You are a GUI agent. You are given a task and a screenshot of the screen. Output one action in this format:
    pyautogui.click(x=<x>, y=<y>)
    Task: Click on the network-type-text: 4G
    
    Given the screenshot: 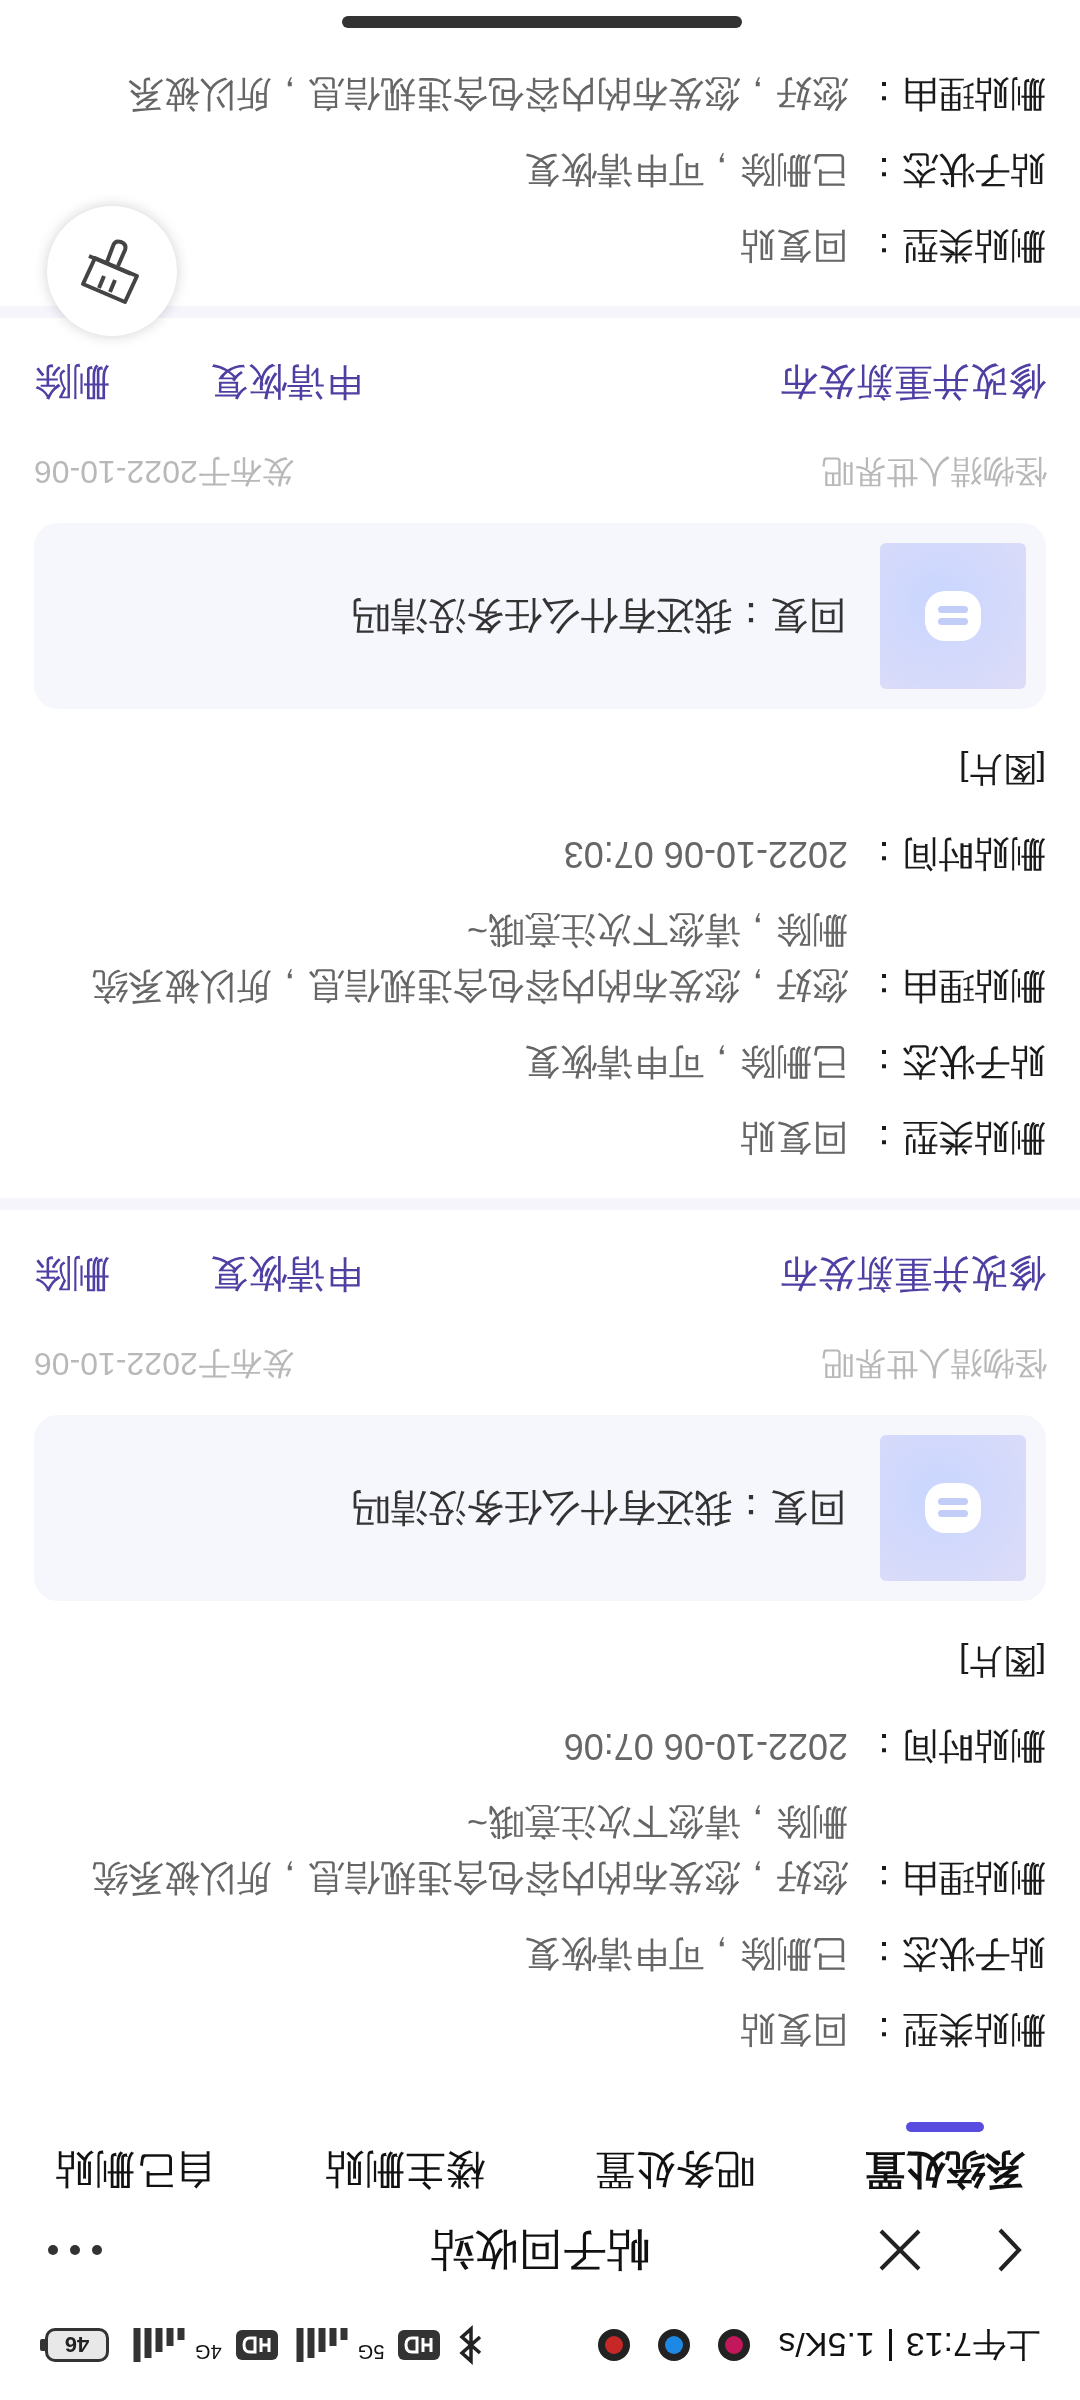 What is the action you would take?
    pyautogui.click(x=208, y=2352)
    